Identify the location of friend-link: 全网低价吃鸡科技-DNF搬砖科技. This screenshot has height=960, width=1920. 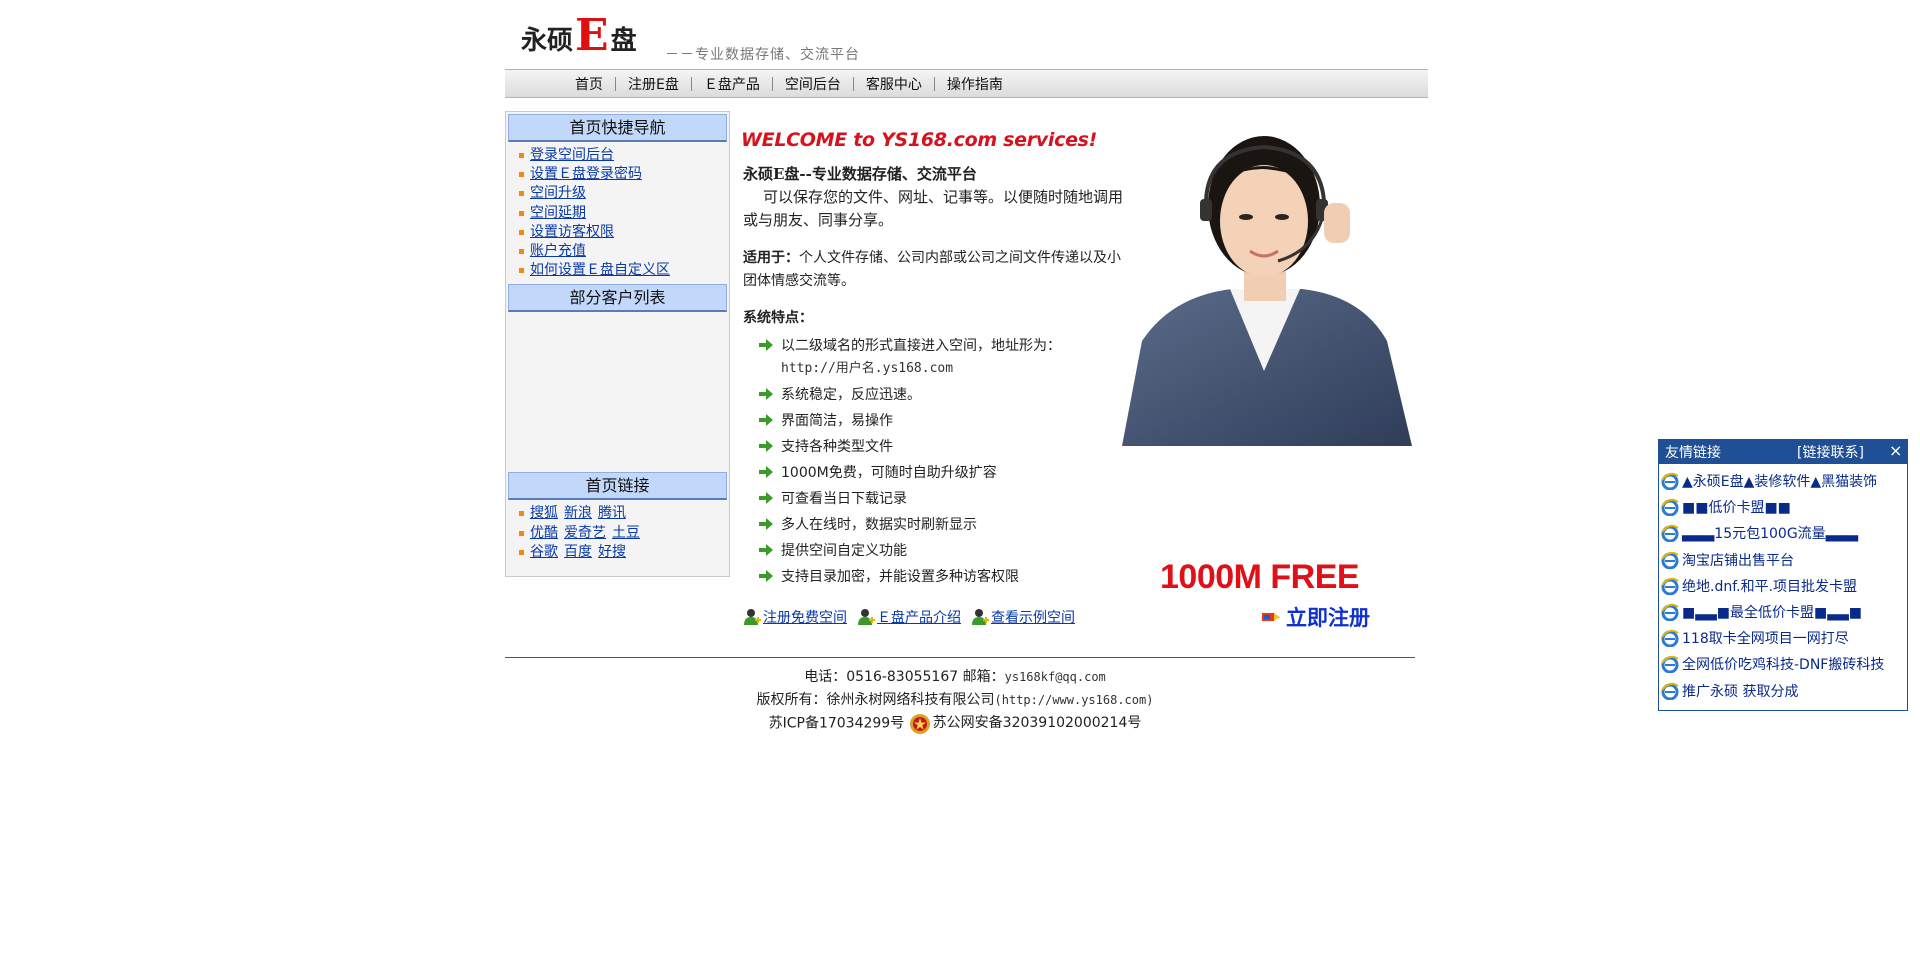
(1783, 664).